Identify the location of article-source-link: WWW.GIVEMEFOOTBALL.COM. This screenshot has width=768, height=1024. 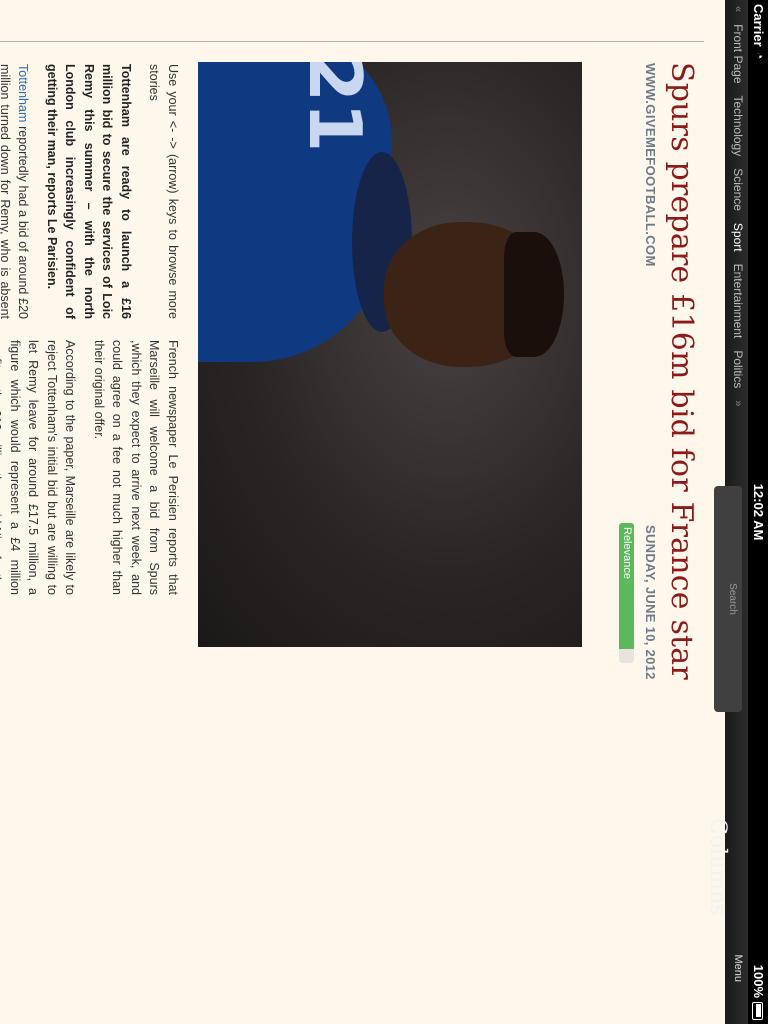
(650, 165).